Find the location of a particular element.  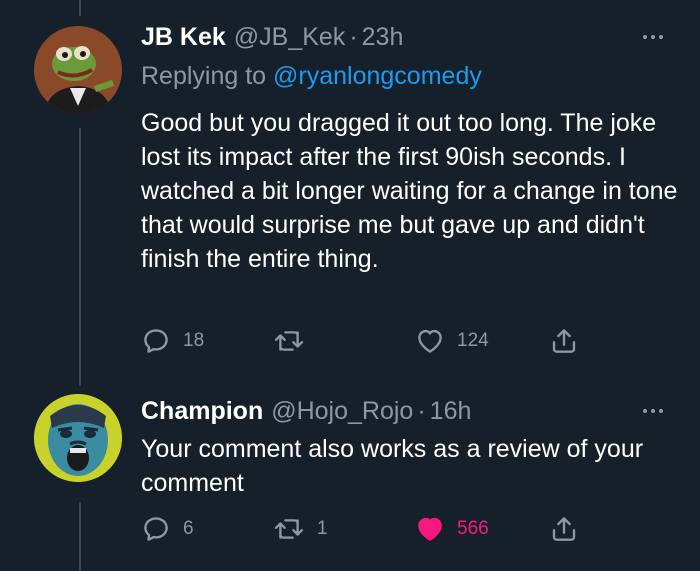

like-button: 566 is located at coordinates (452, 529).